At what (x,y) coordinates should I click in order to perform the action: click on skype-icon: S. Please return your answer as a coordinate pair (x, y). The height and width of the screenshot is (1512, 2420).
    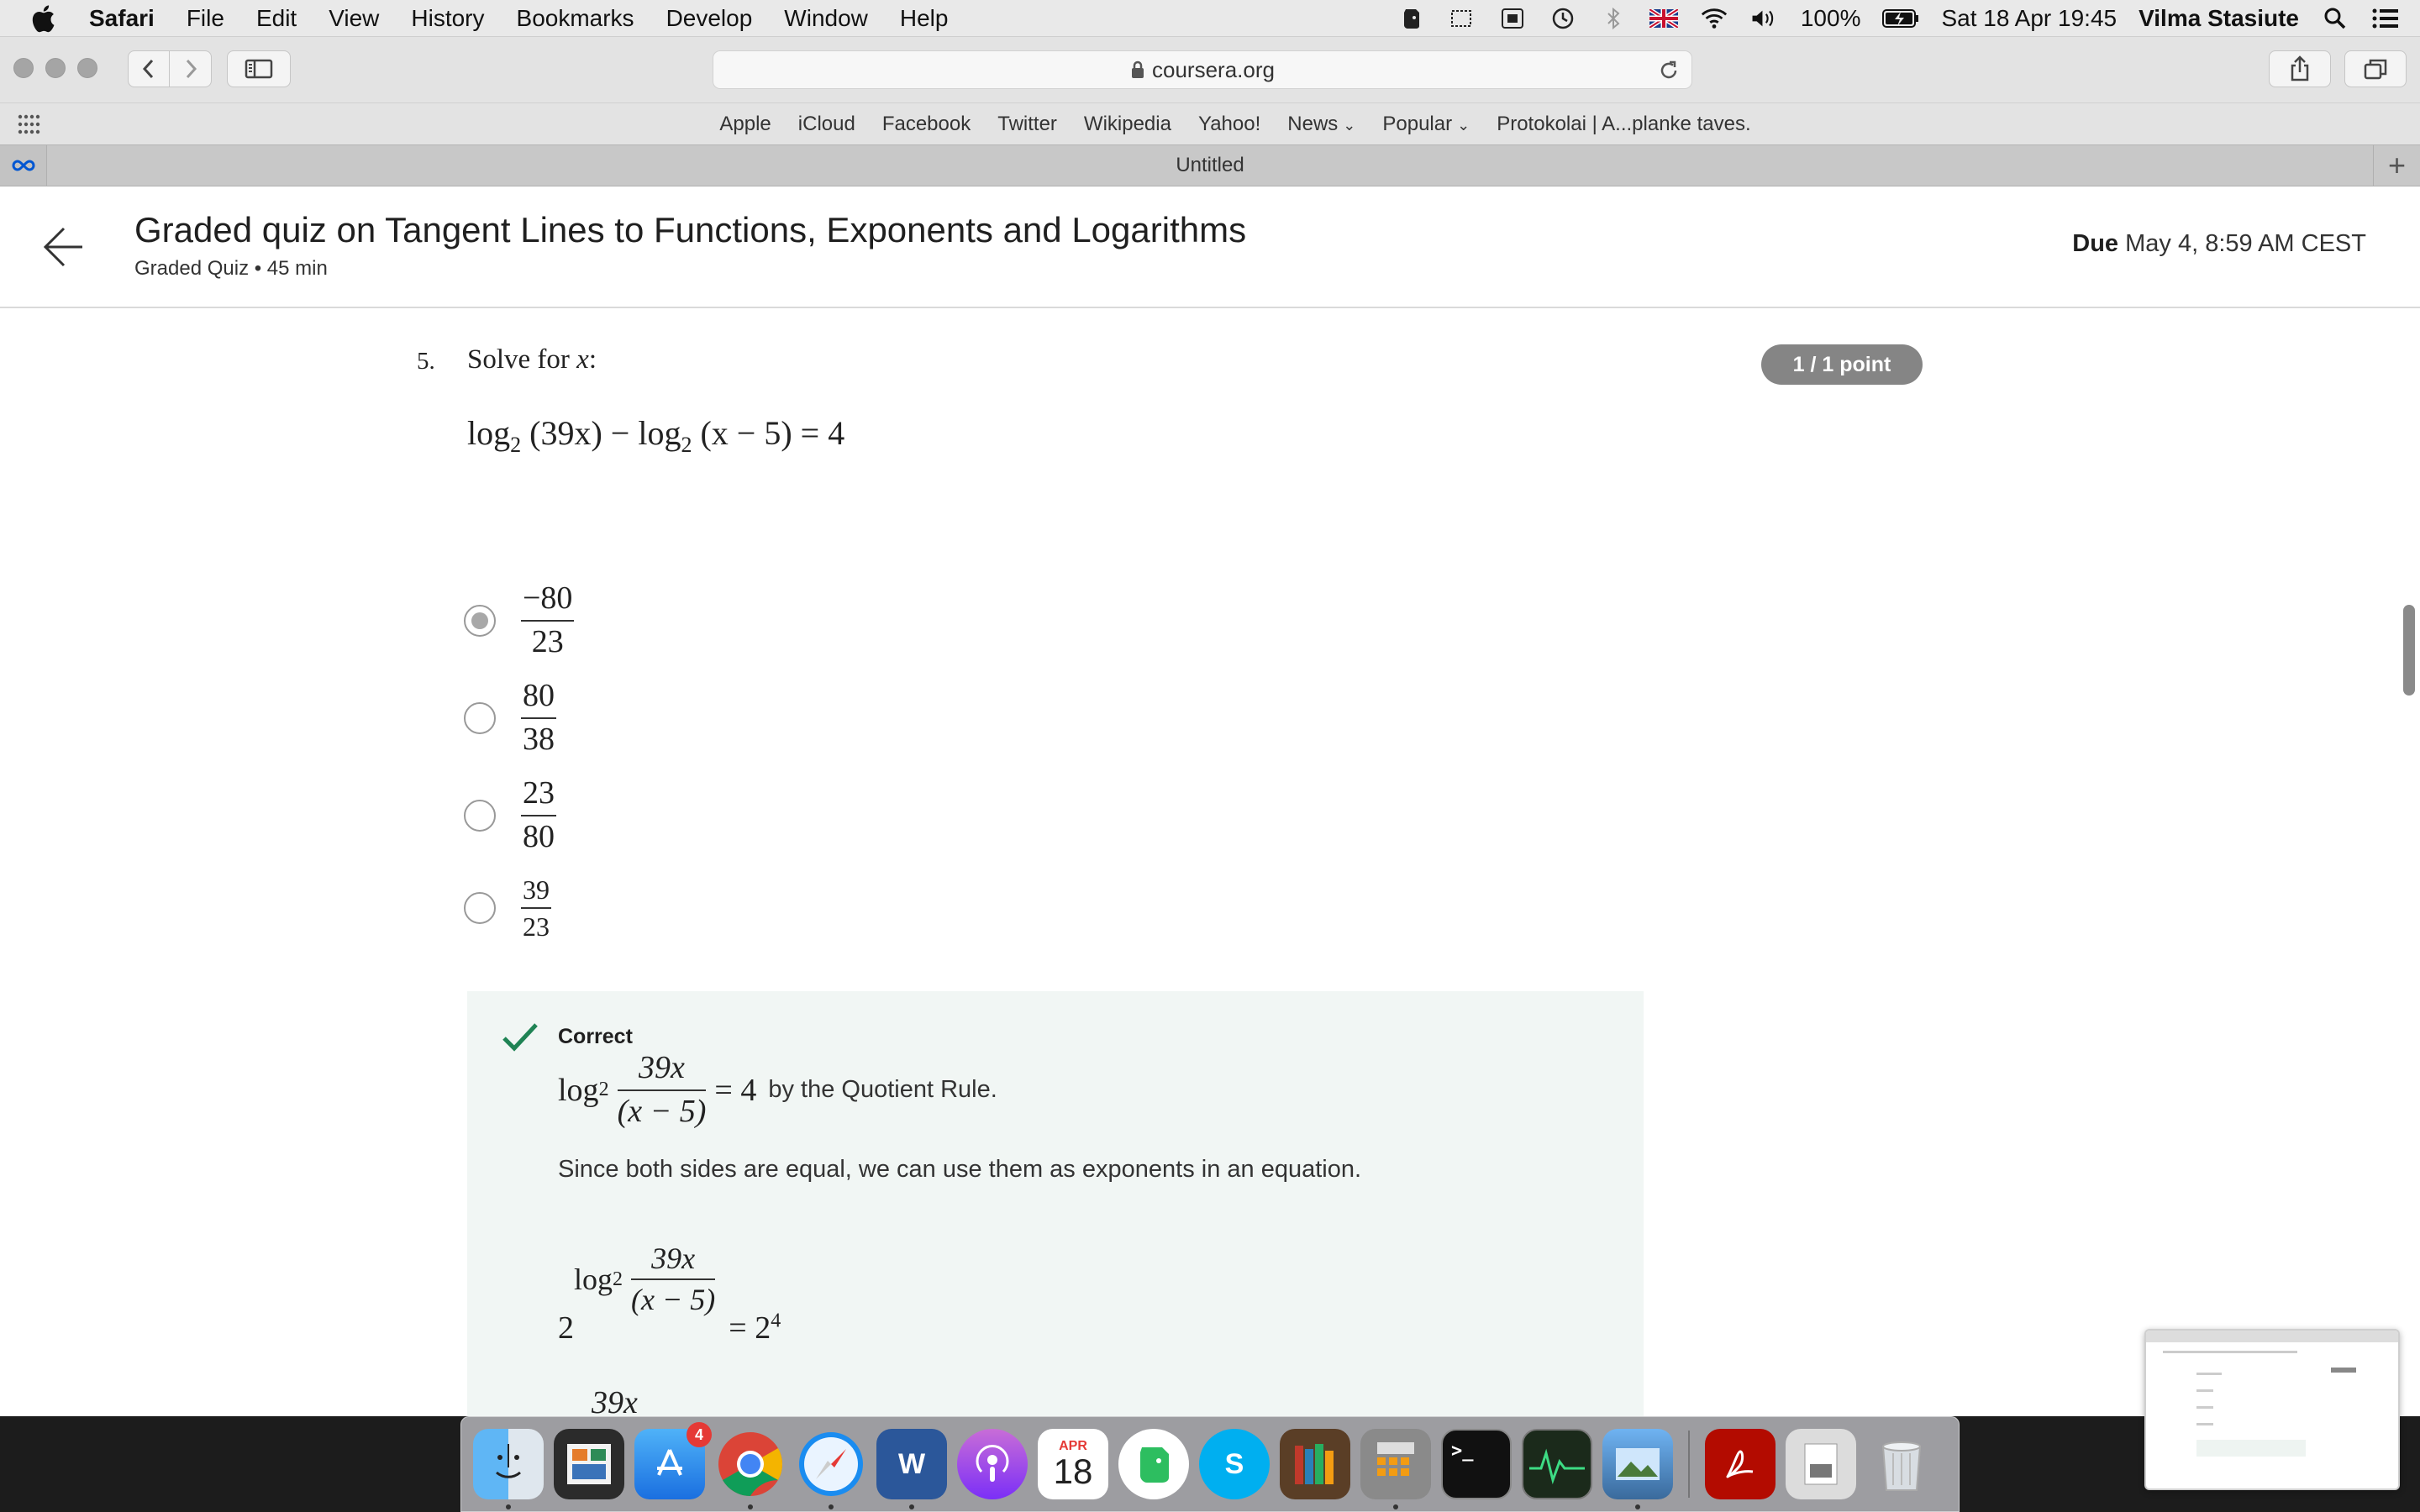
    Looking at the image, I should click on (1234, 1464).